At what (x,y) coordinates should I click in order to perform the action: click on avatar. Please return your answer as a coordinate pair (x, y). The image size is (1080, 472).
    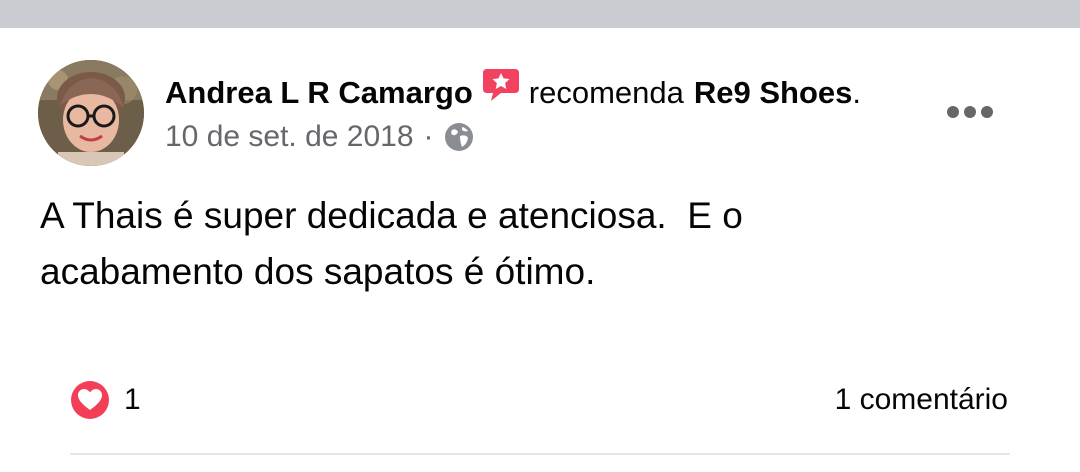
    Looking at the image, I should click on (91, 113).